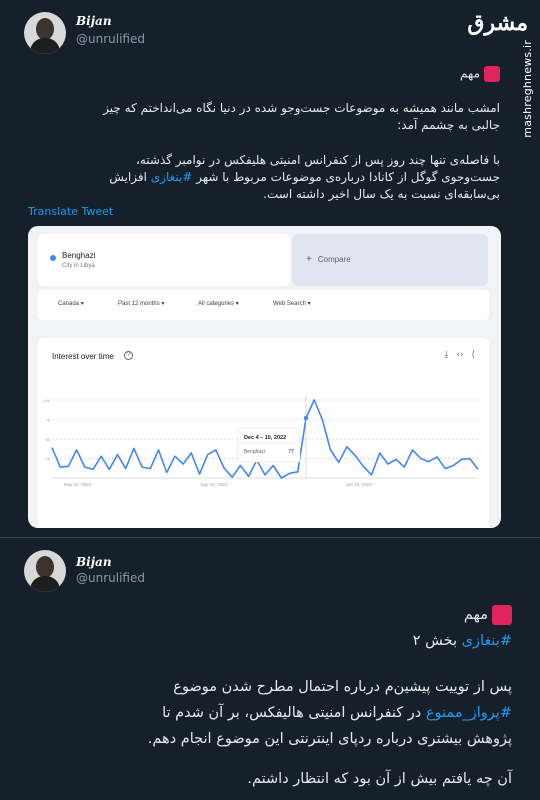  I want to click on y-tick-label: 50, so click(48, 439).